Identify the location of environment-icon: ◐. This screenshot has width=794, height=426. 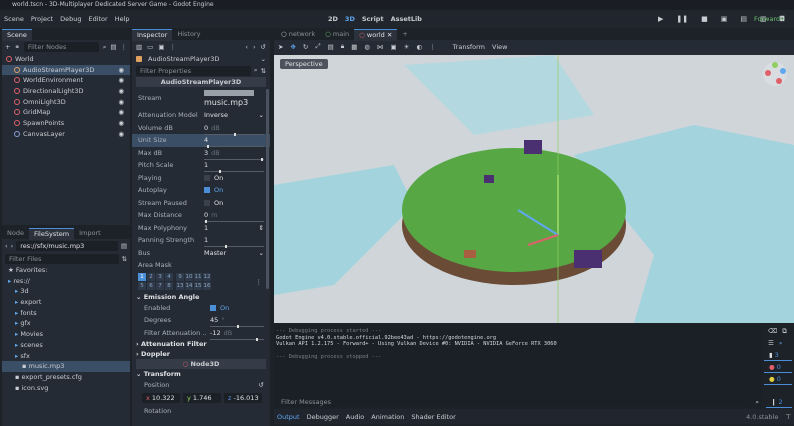
(420, 47).